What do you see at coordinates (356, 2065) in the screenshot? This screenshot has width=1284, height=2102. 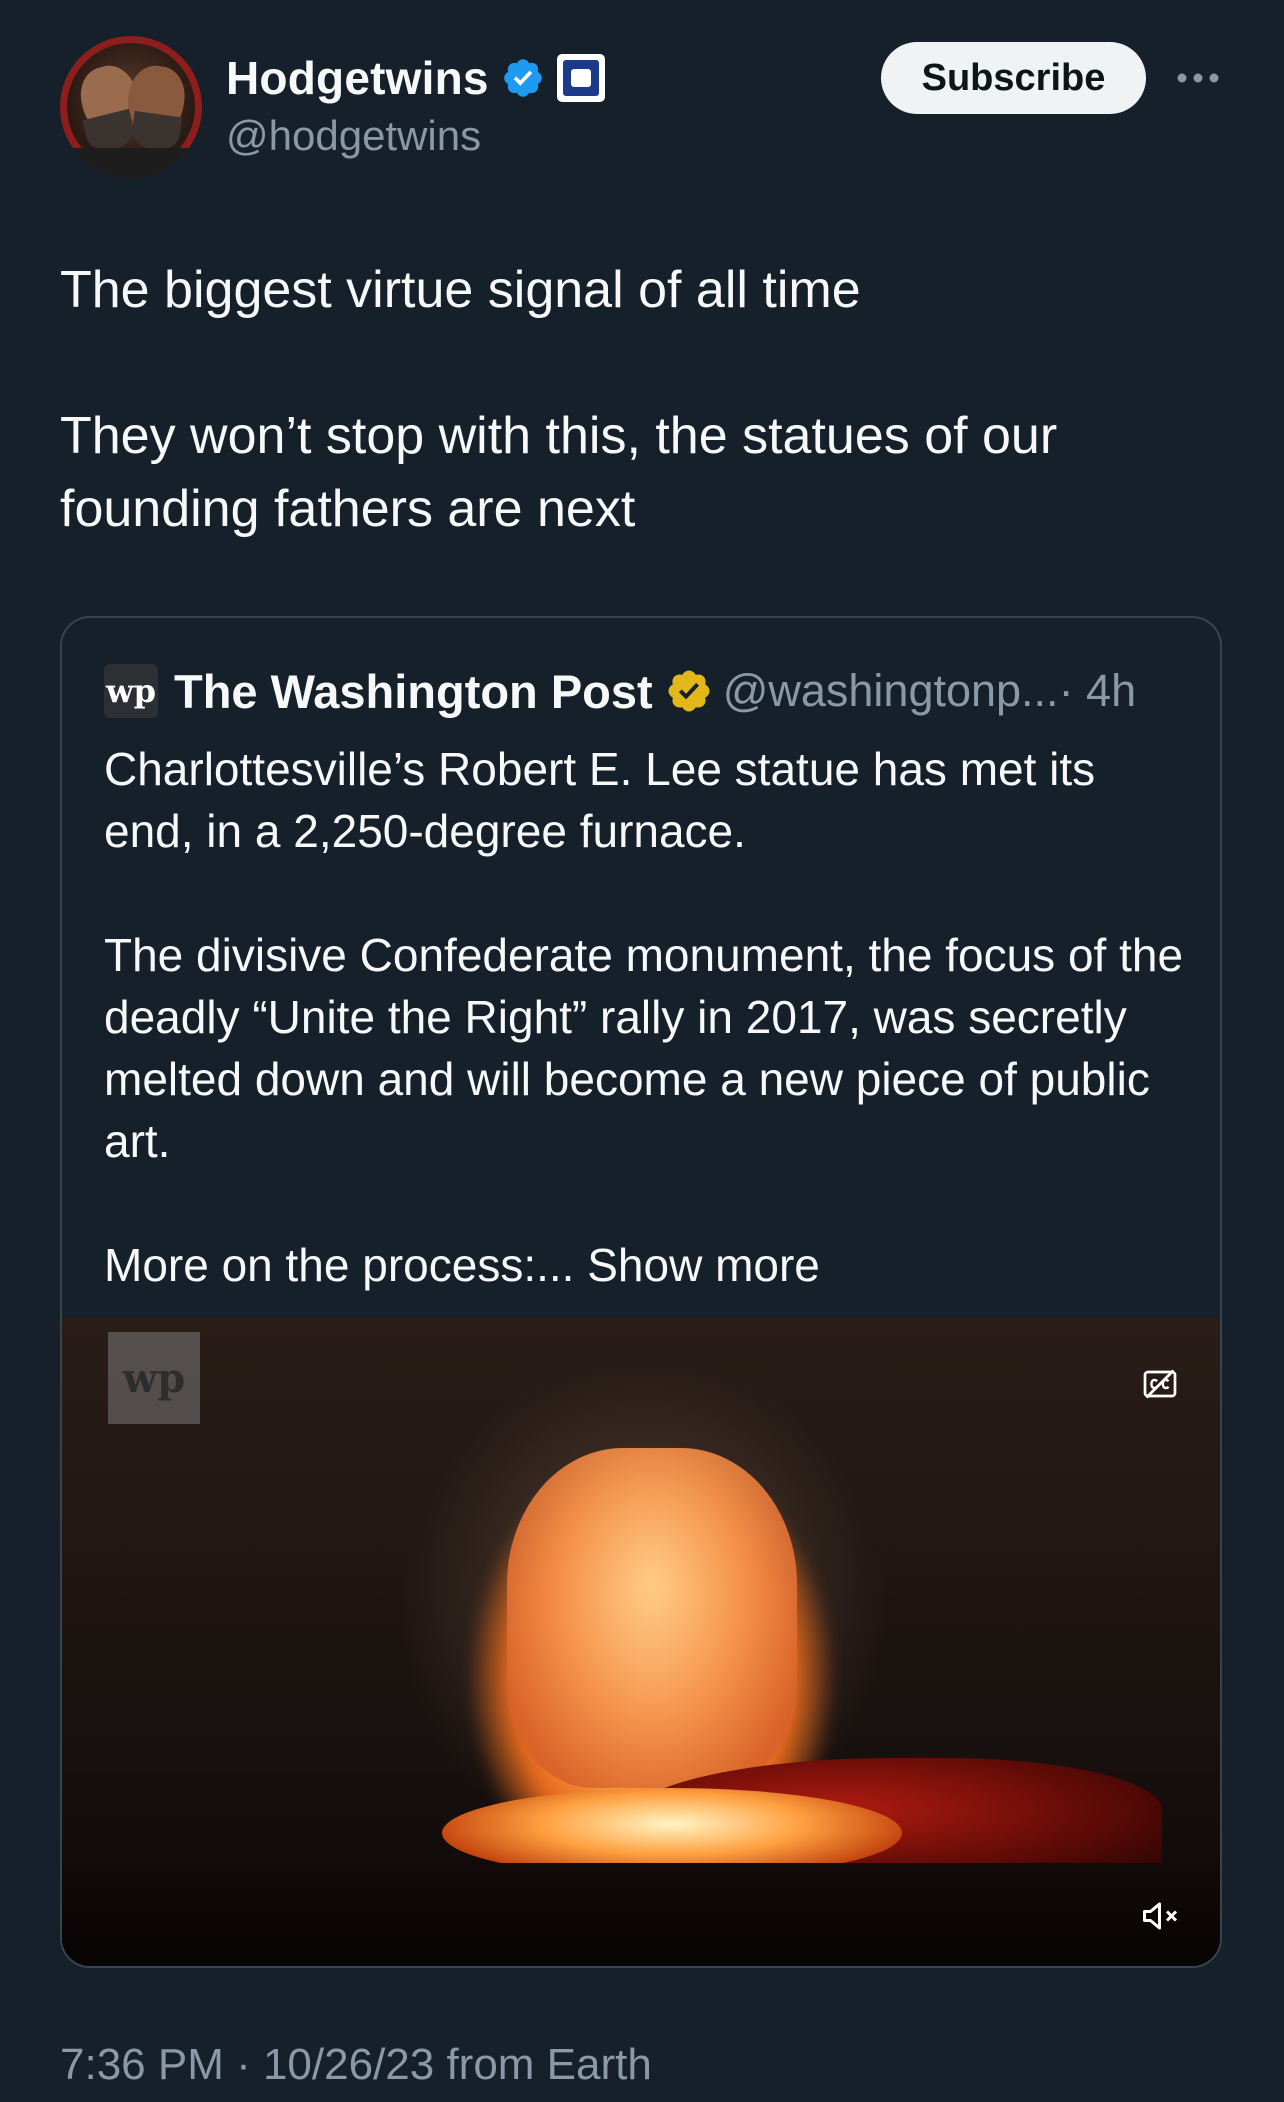 I see `tweet-timestamp: 7:36 PM · 10/26/23 from Earth` at bounding box center [356, 2065].